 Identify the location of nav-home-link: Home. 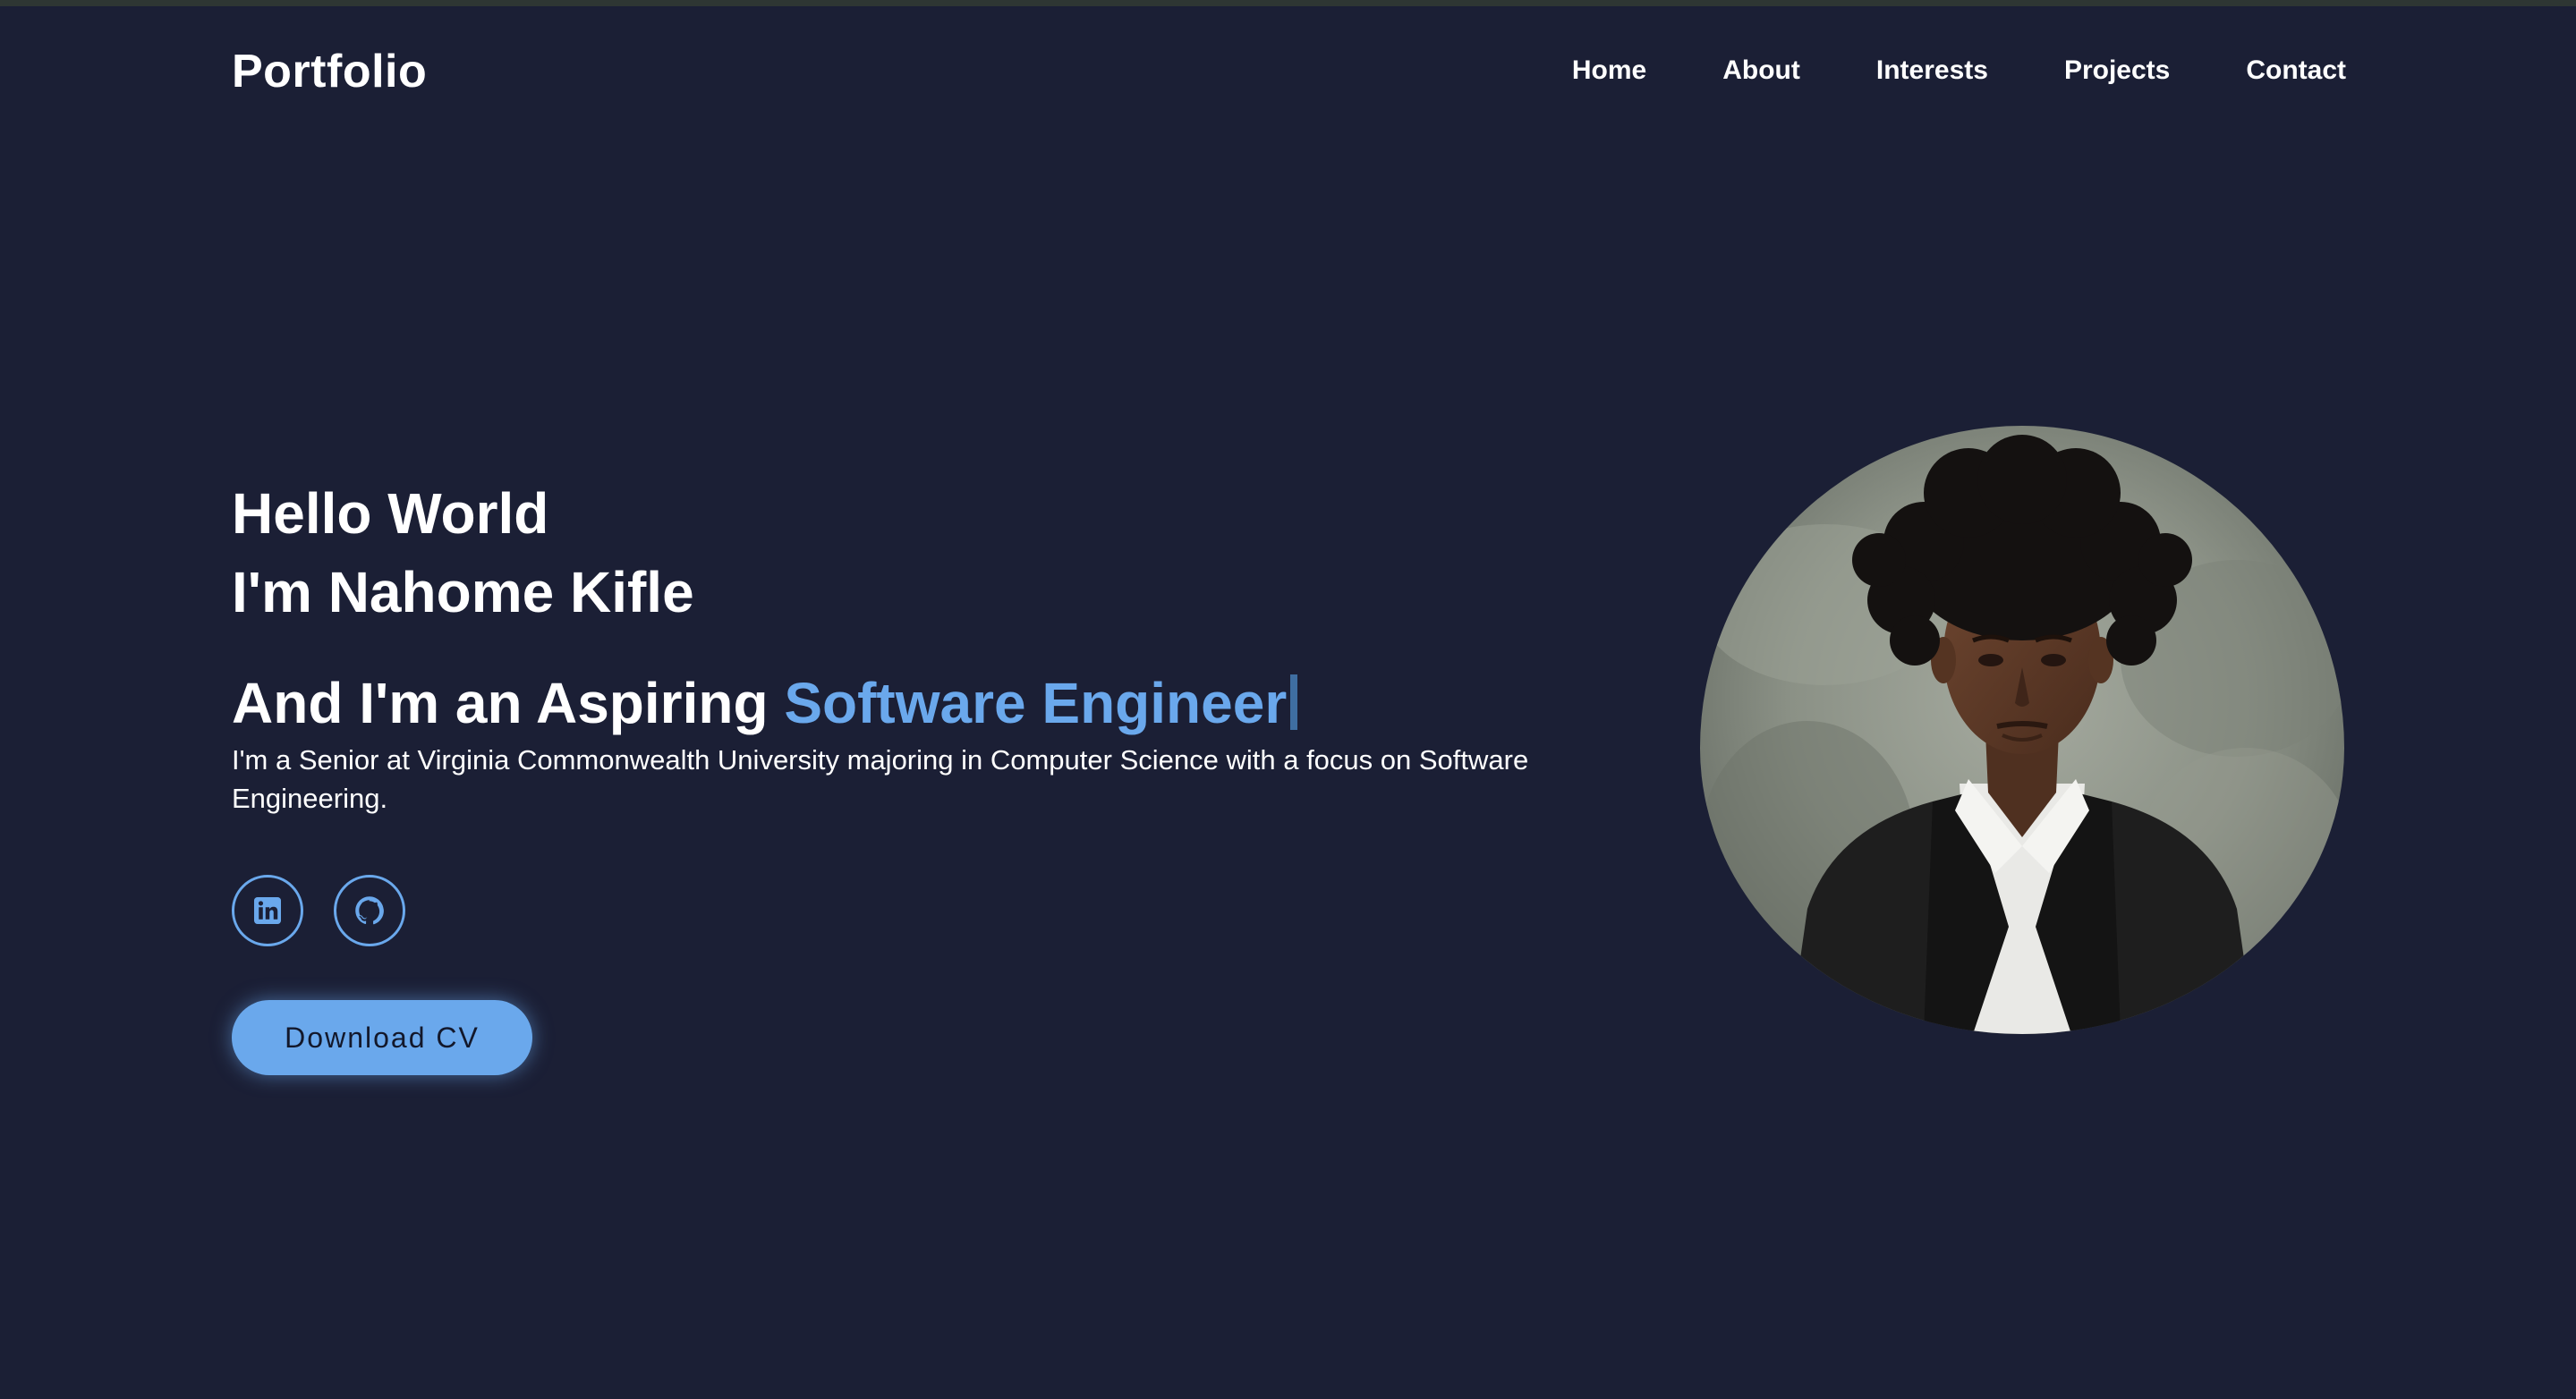
(1609, 70).